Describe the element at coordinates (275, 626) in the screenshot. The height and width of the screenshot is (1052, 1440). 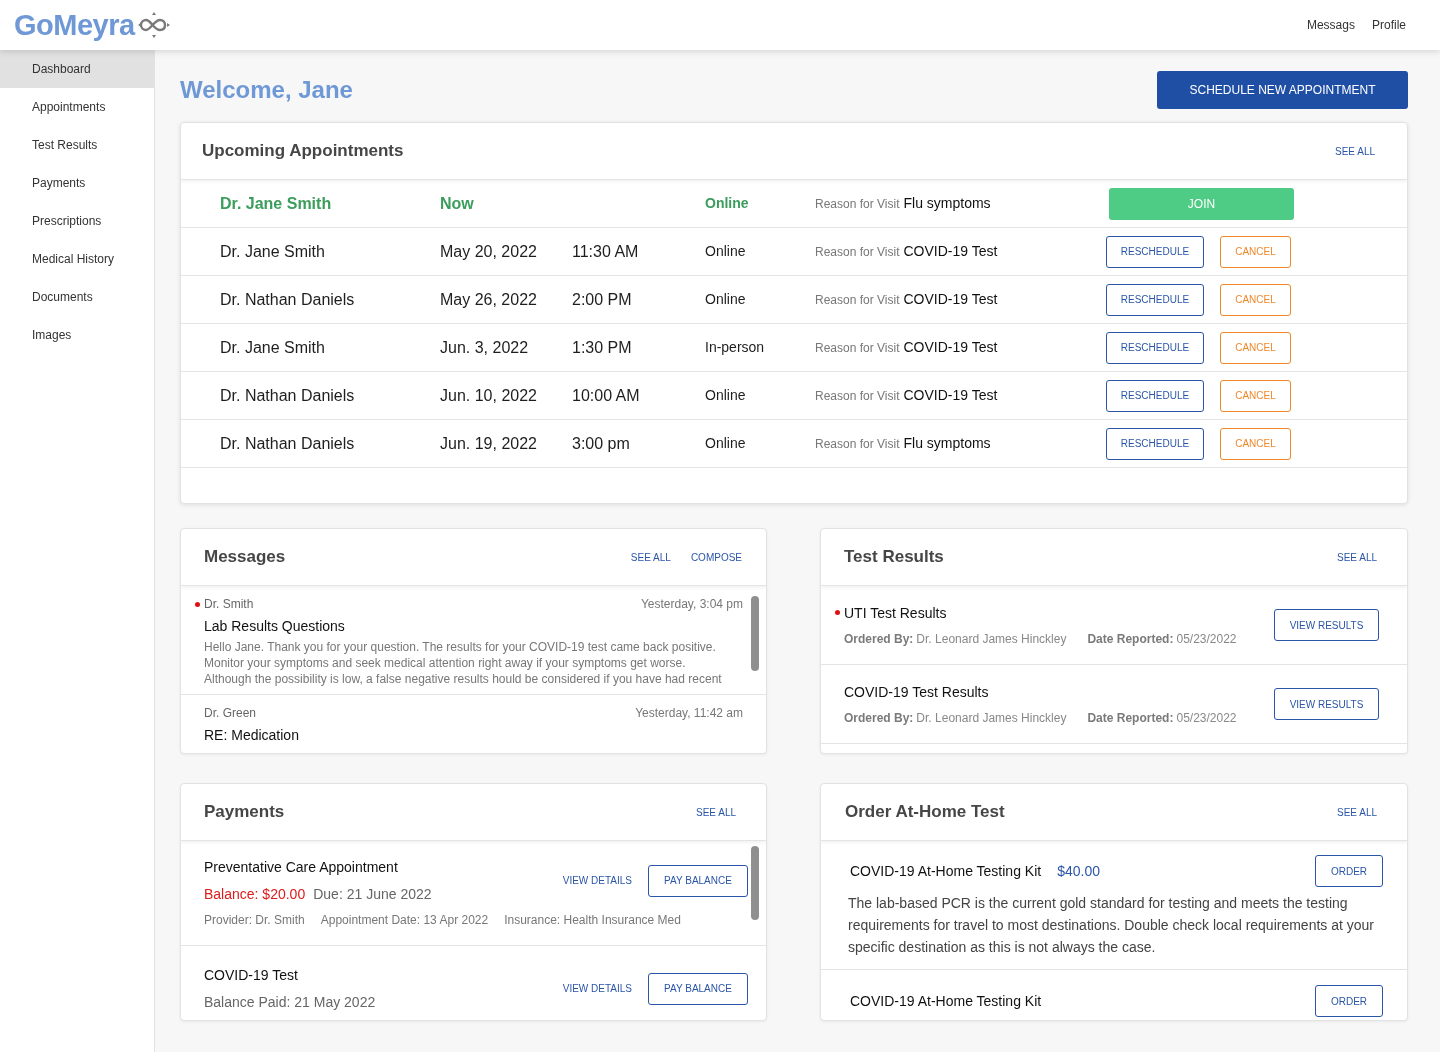
I see `message-subject: Lab Results Questions` at that location.